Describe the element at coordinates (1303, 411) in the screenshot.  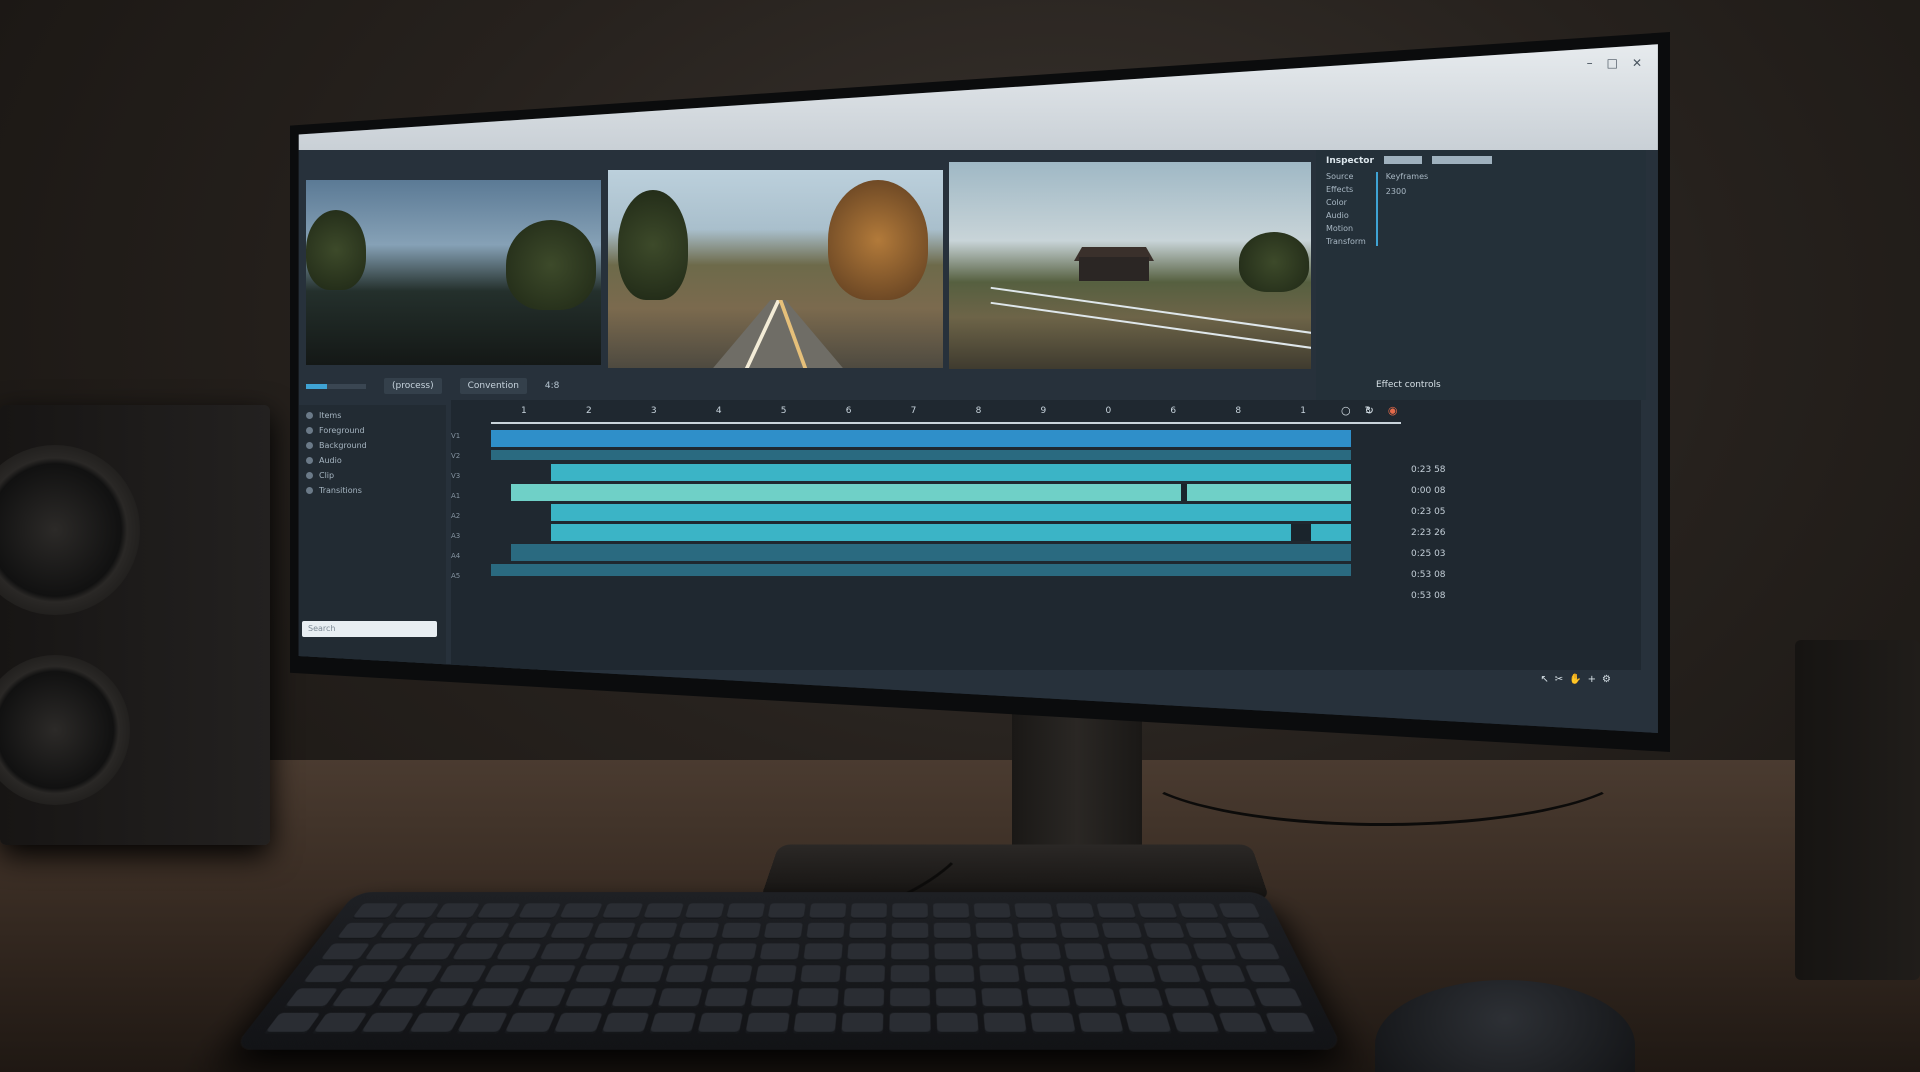
I see `ruler-tick: 1` at that location.